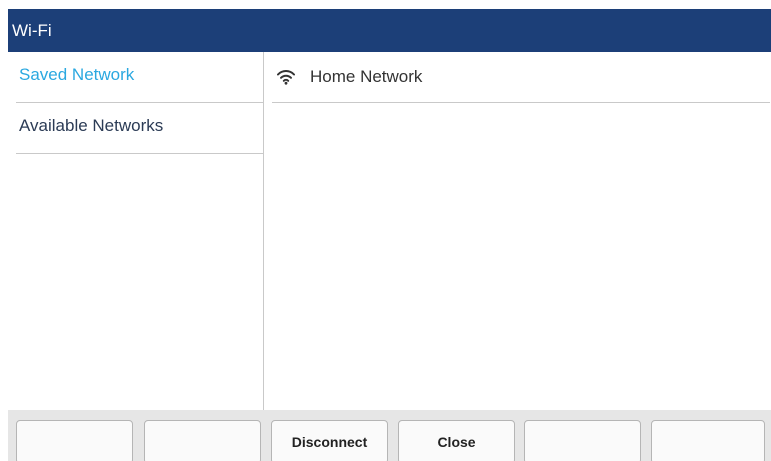 The height and width of the screenshot is (461, 771). What do you see at coordinates (456, 440) in the screenshot?
I see `close-button: Close` at bounding box center [456, 440].